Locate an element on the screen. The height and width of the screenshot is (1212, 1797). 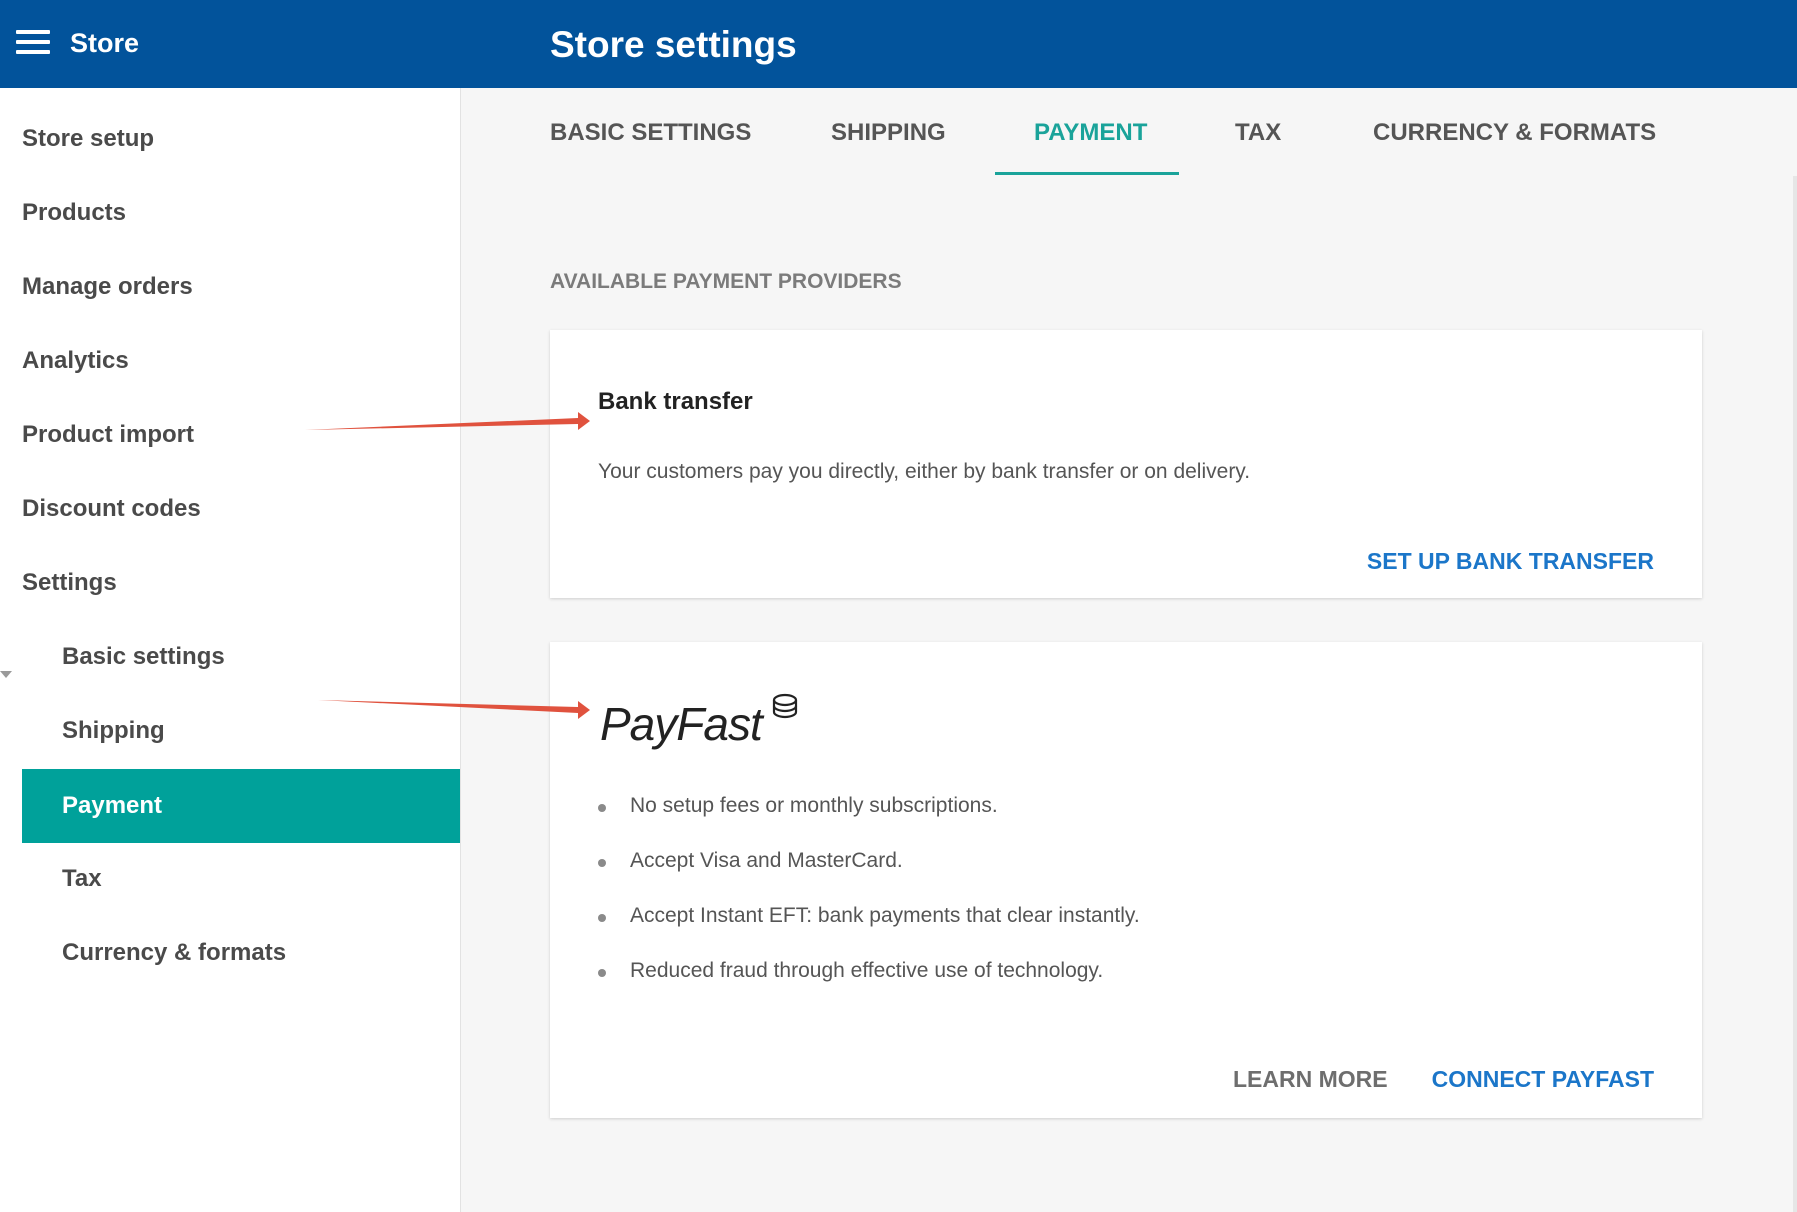
coins-icon is located at coordinates (785, 706).